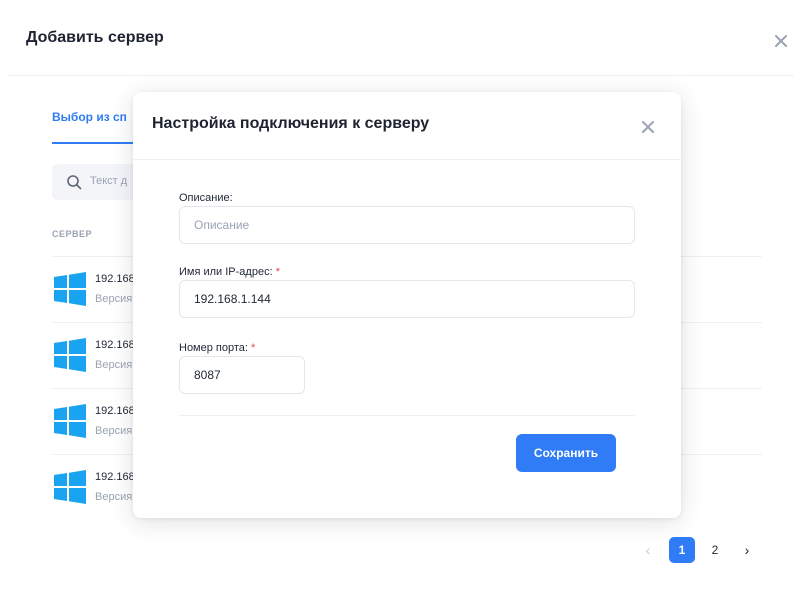 The height and width of the screenshot is (597, 796). I want to click on port-input, so click(242, 375).